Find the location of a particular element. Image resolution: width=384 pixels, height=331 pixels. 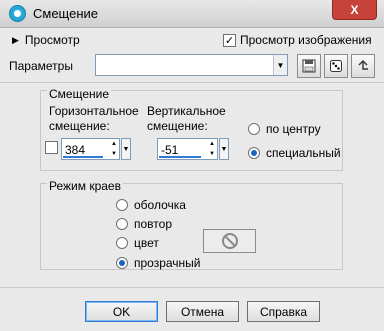

offset-radio-custom: специальный is located at coordinates (294, 153).